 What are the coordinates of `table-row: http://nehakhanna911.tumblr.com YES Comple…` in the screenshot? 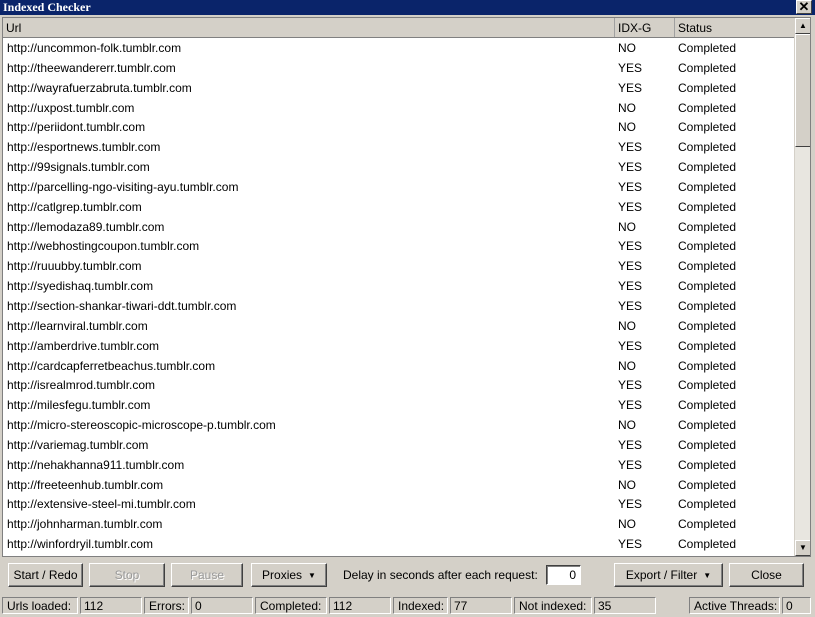 It's located at (399, 465).